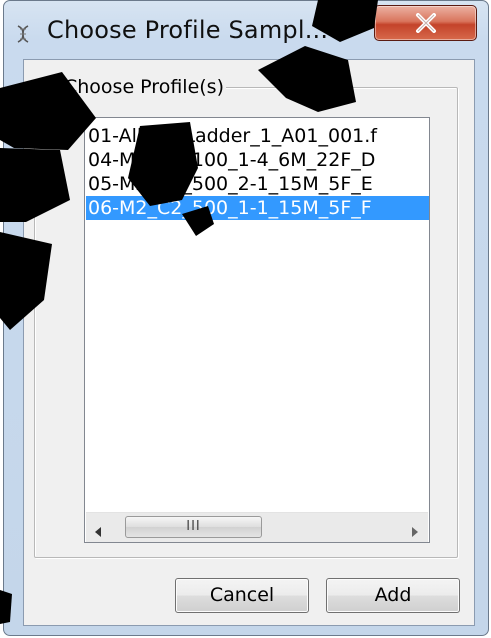 The width and height of the screenshot is (491, 638). What do you see at coordinates (257, 160) in the screenshot?
I see `list-item: 04-M1_C4_100_1-4_6M_22F_D` at bounding box center [257, 160].